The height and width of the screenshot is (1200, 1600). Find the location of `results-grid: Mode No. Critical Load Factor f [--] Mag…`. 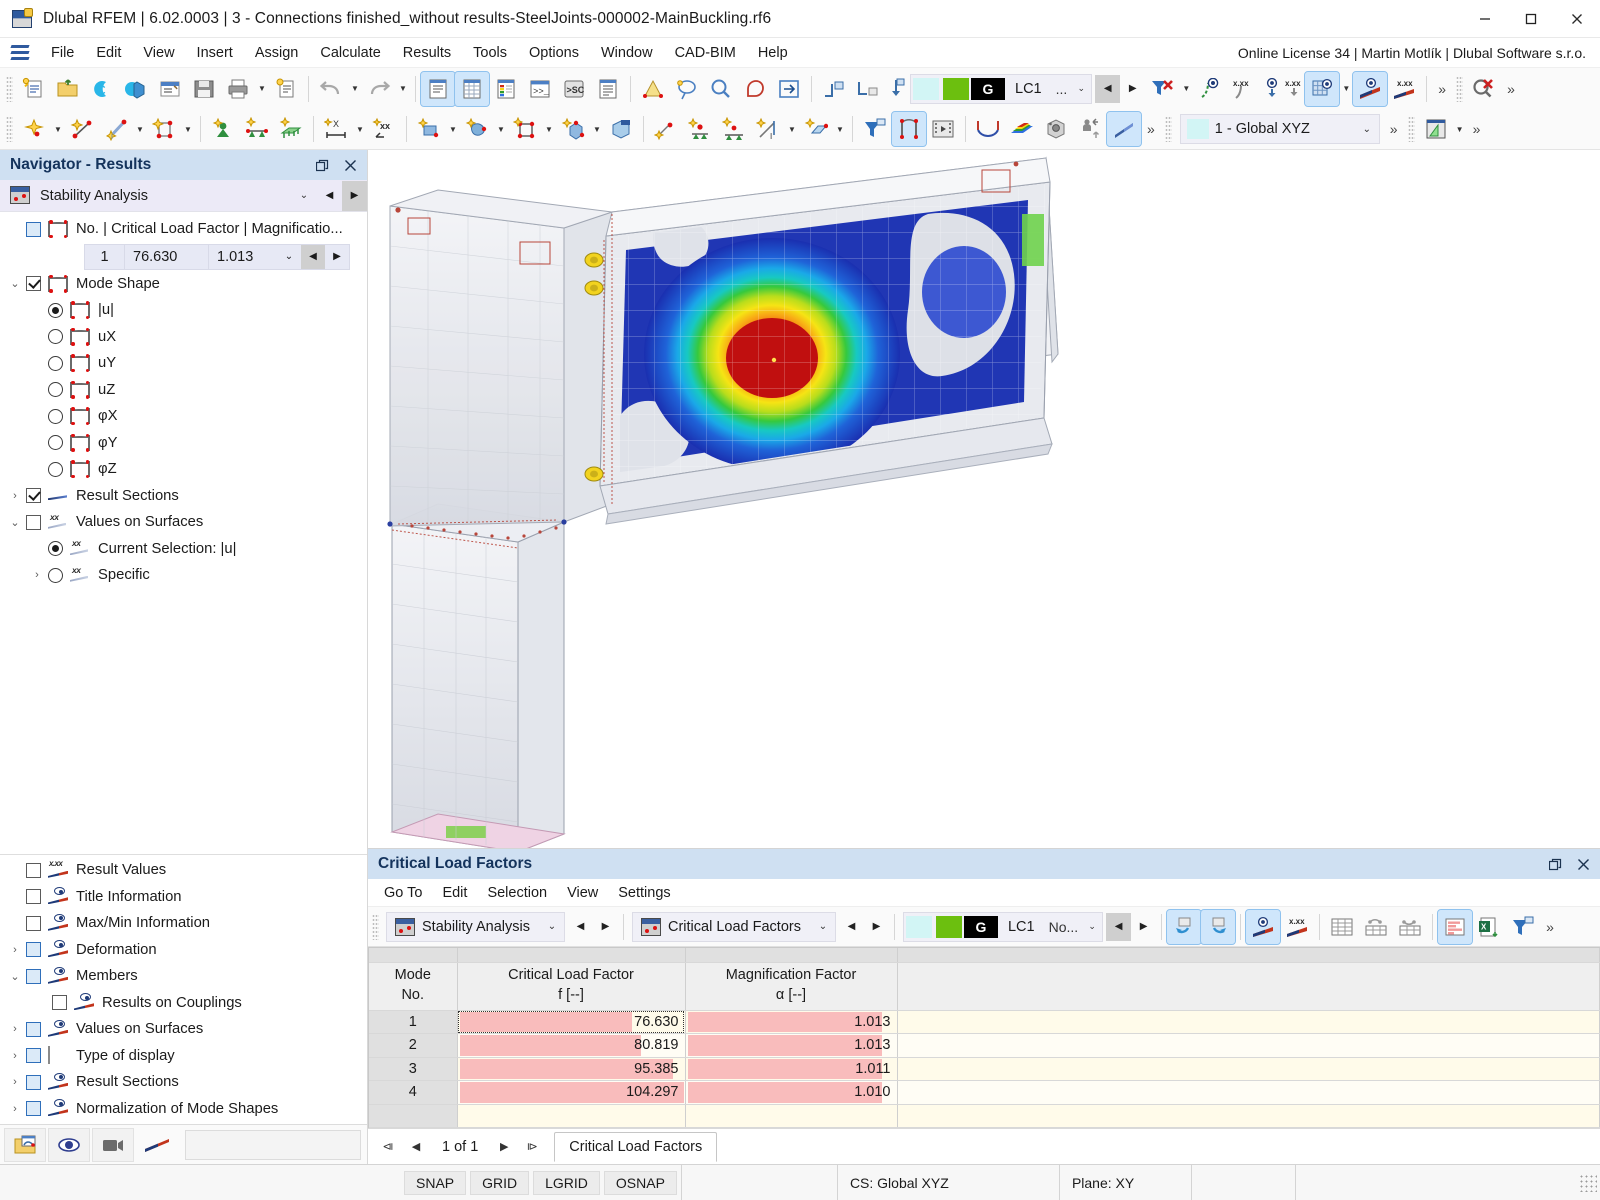

results-grid: Mode No. Critical Load Factor f [--] Mag… is located at coordinates (984, 1037).